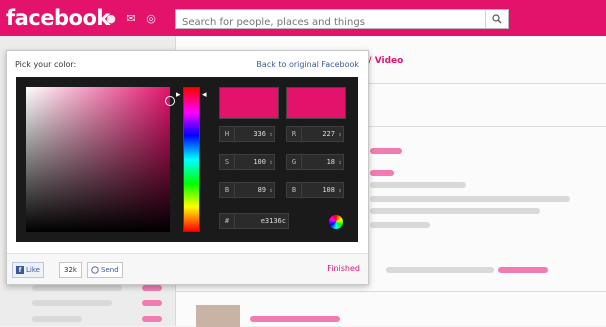 The width and height of the screenshot is (606, 327). I want to click on current-color-swatch, so click(316, 103).